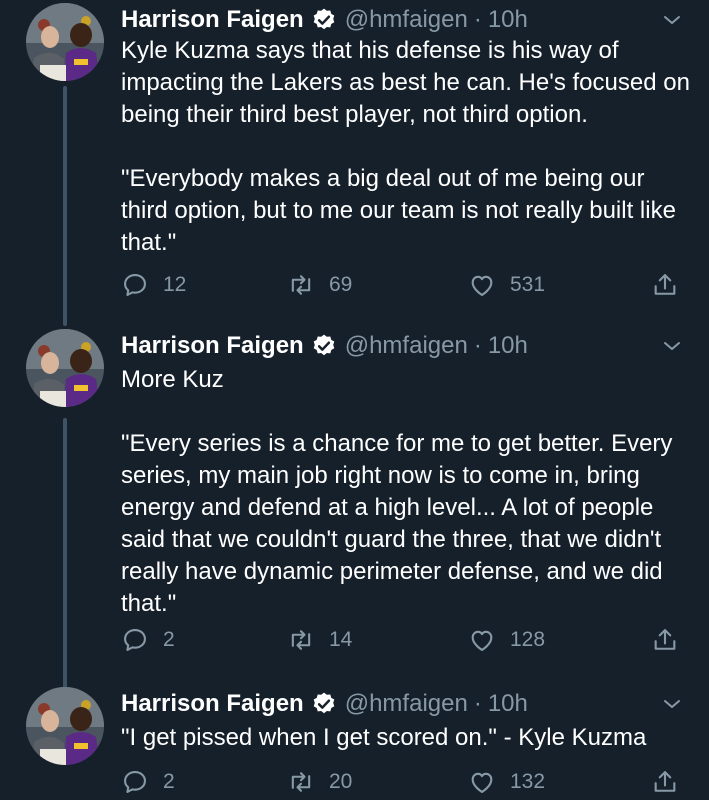 The width and height of the screenshot is (709, 800). Describe the element at coordinates (153, 285) in the screenshot. I see `reply-button: 12` at that location.